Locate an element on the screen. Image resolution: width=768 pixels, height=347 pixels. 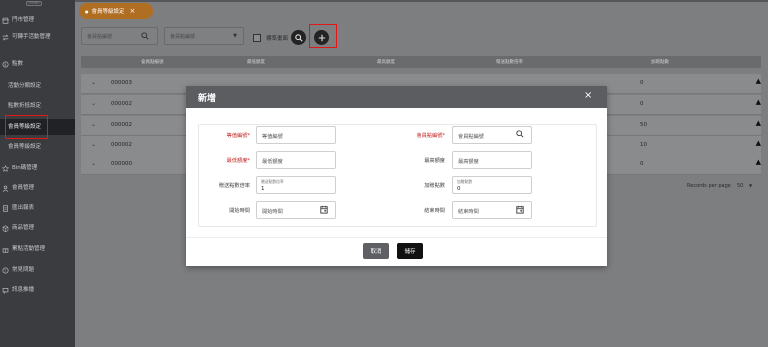
bonus-points-inner-label: 加贈點數 is located at coordinates (465, 181).